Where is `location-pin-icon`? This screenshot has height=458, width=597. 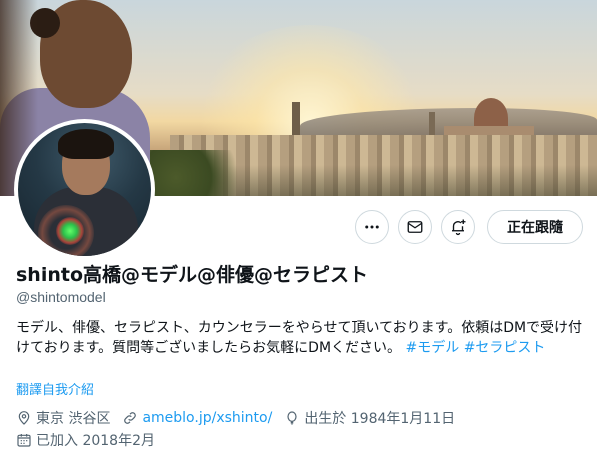 location-pin-icon is located at coordinates (24, 418).